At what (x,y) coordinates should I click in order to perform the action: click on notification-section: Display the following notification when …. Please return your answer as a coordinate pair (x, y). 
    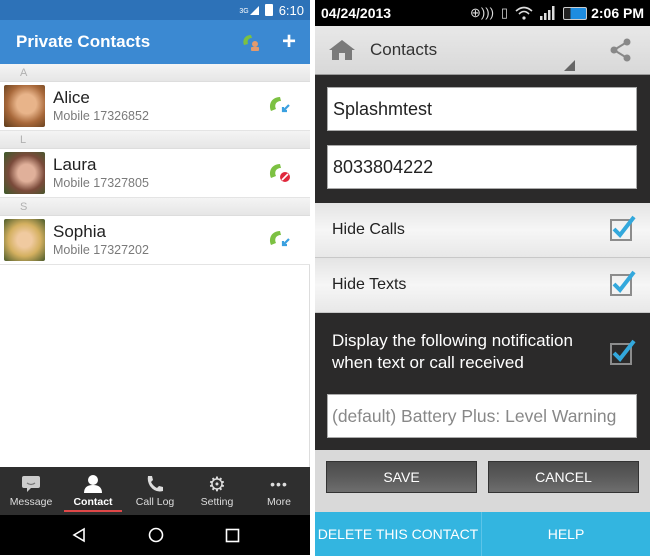
    Looking at the image, I should click on (482, 381).